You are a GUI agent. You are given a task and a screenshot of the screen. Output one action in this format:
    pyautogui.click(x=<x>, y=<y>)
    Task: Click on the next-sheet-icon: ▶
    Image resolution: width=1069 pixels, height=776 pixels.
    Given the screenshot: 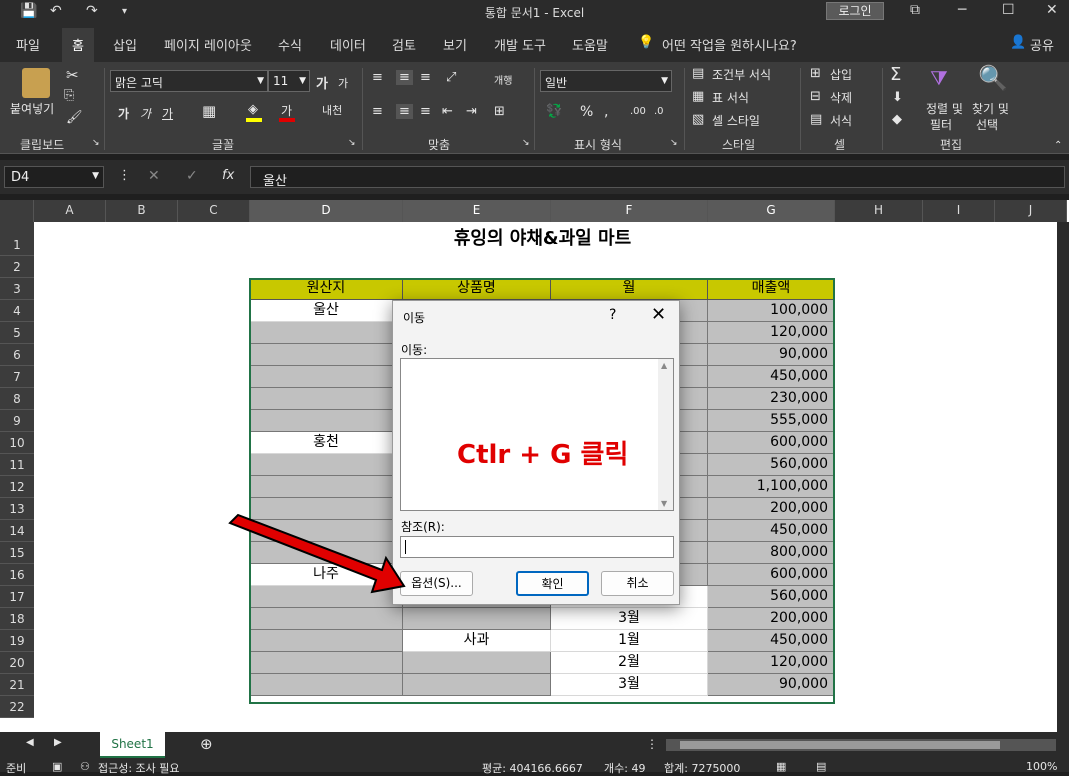 What is the action you would take?
    pyautogui.click(x=58, y=742)
    